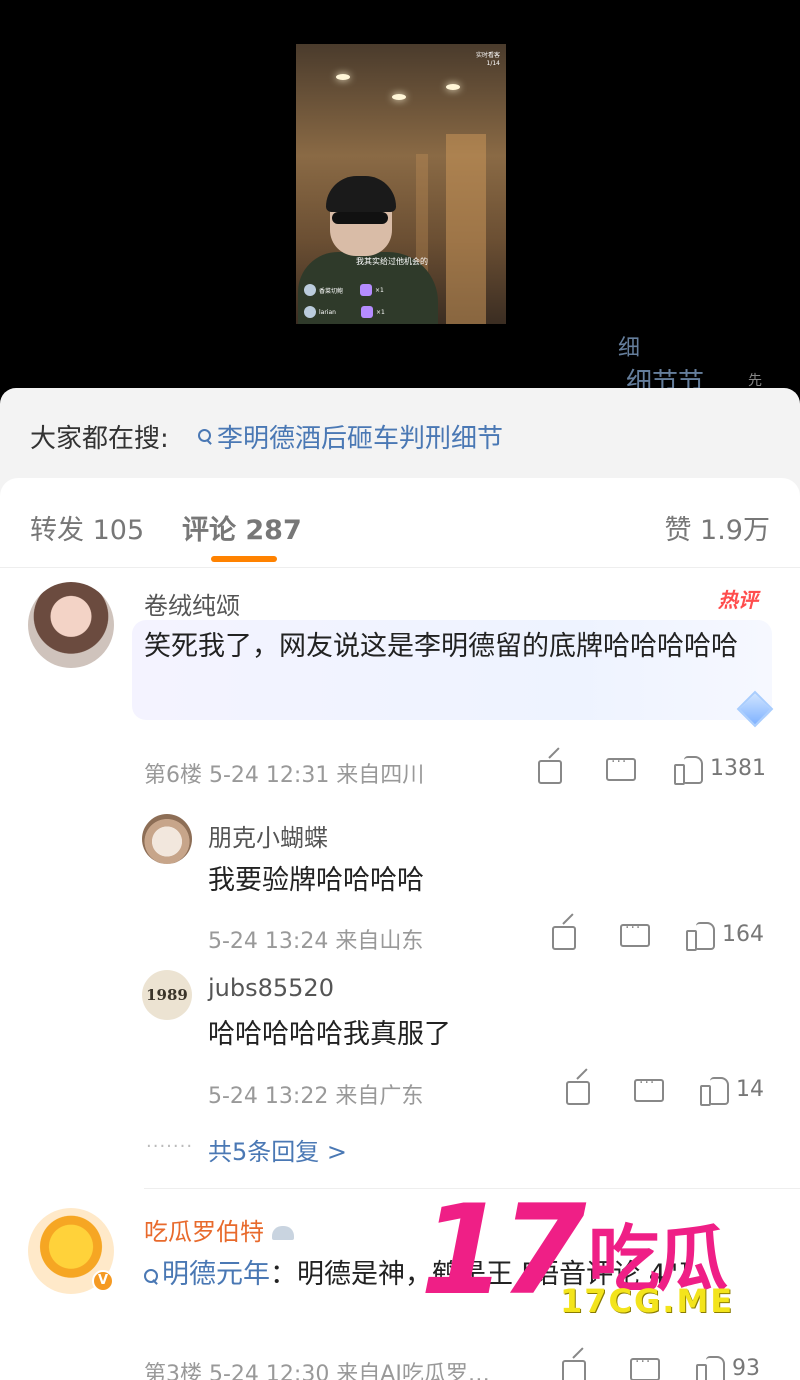 The image size is (800, 1380). I want to click on reply-thread-dots: ·······, so click(170, 1146).